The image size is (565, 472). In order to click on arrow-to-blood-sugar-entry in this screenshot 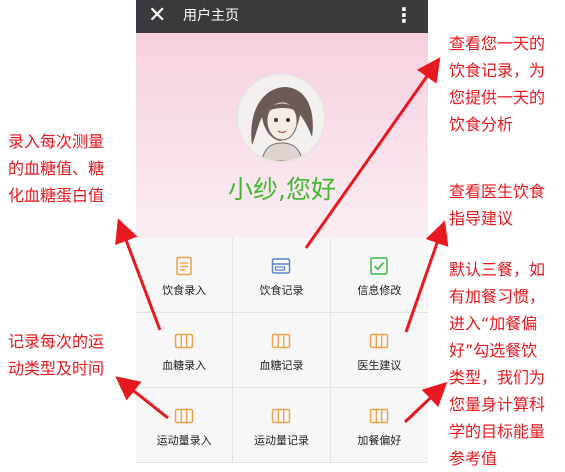, I will do `click(138, 274)`.